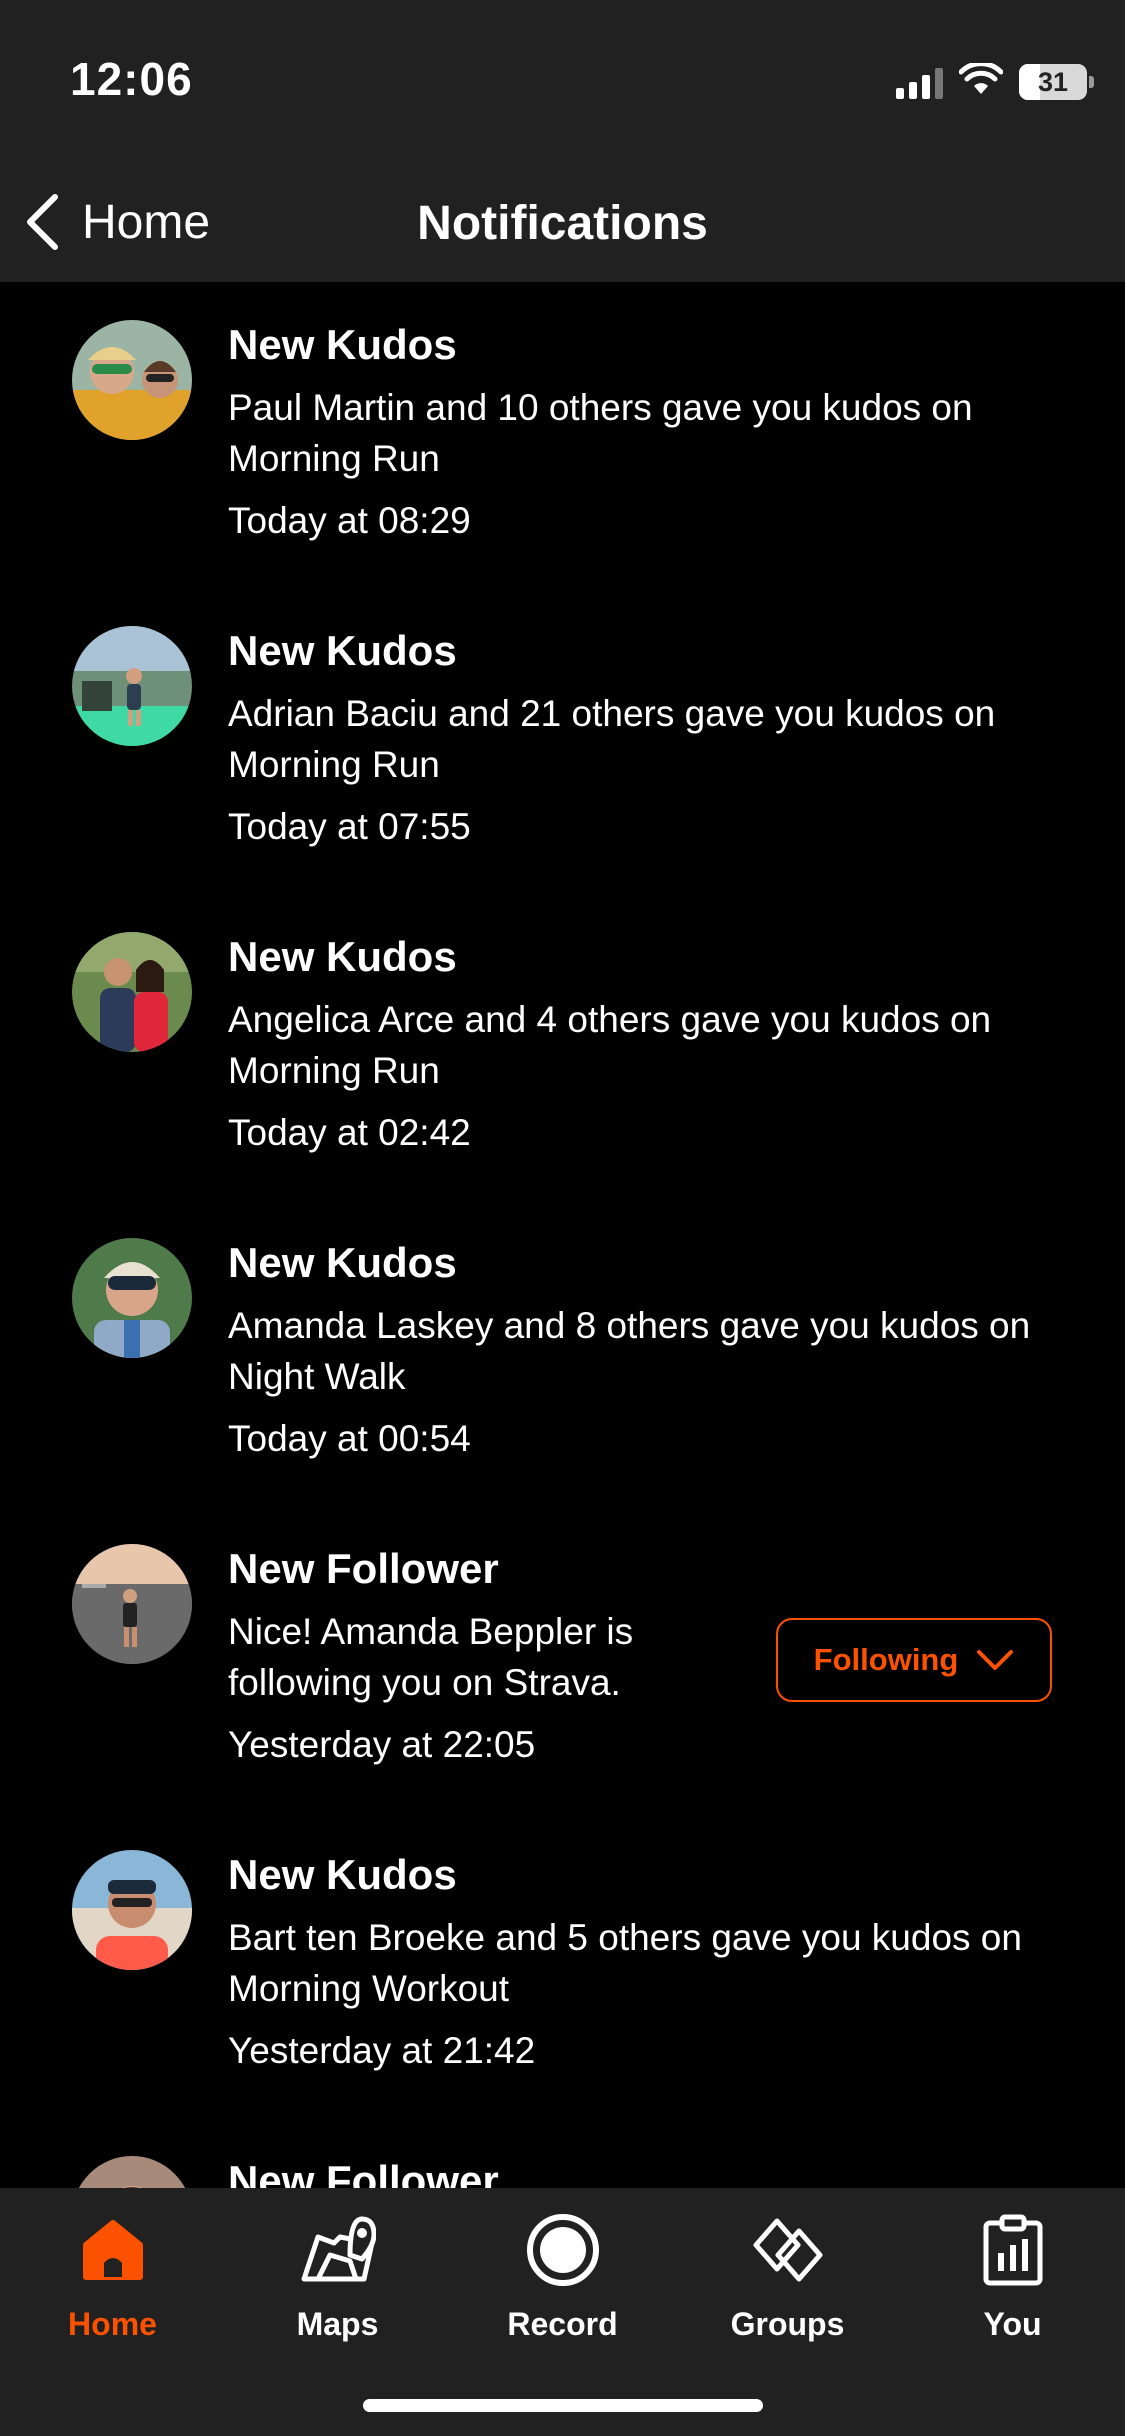 The width and height of the screenshot is (1125, 2436). I want to click on home-indicator, so click(563, 2405).